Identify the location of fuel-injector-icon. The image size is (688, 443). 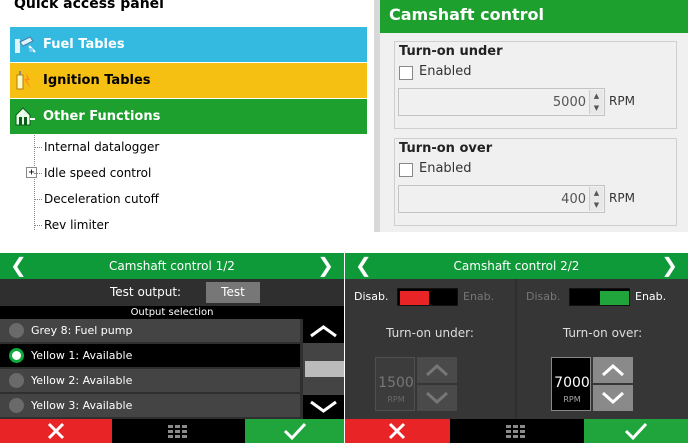
(25, 45).